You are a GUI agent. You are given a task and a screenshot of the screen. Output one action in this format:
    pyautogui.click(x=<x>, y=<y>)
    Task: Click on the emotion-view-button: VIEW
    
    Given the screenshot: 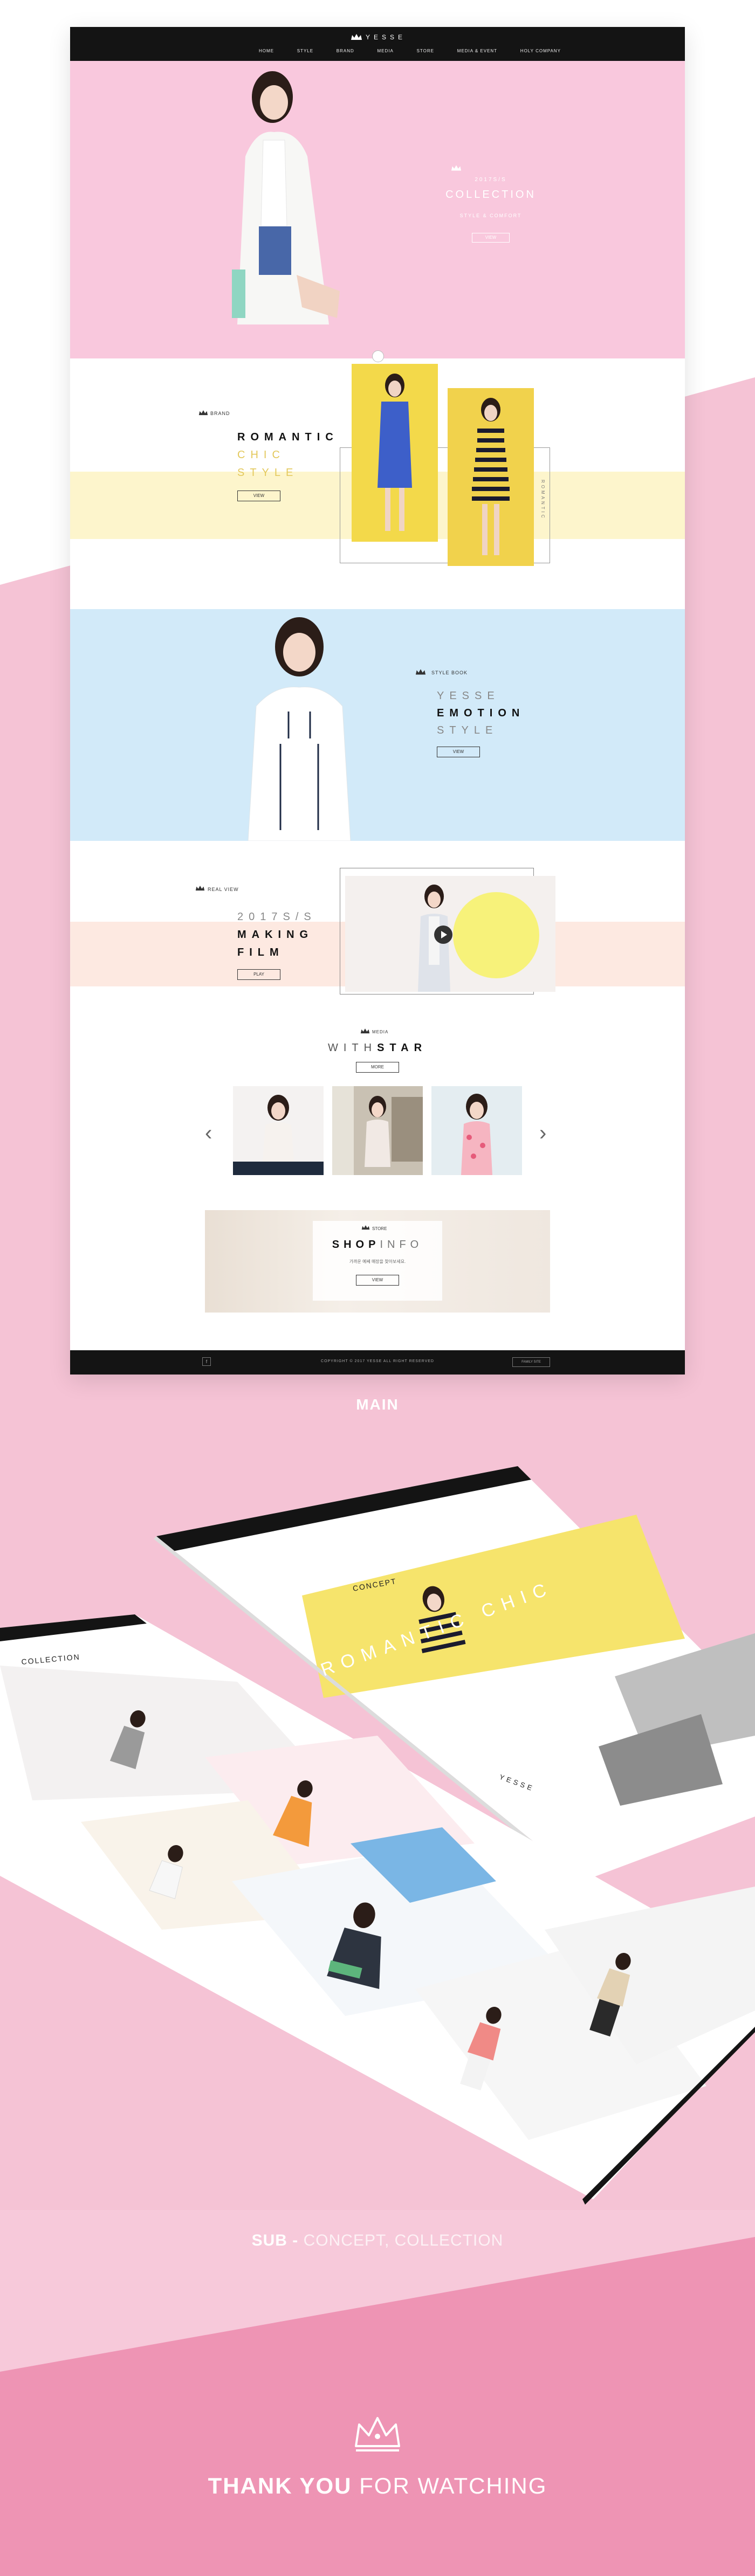 What is the action you would take?
    pyautogui.click(x=458, y=752)
    